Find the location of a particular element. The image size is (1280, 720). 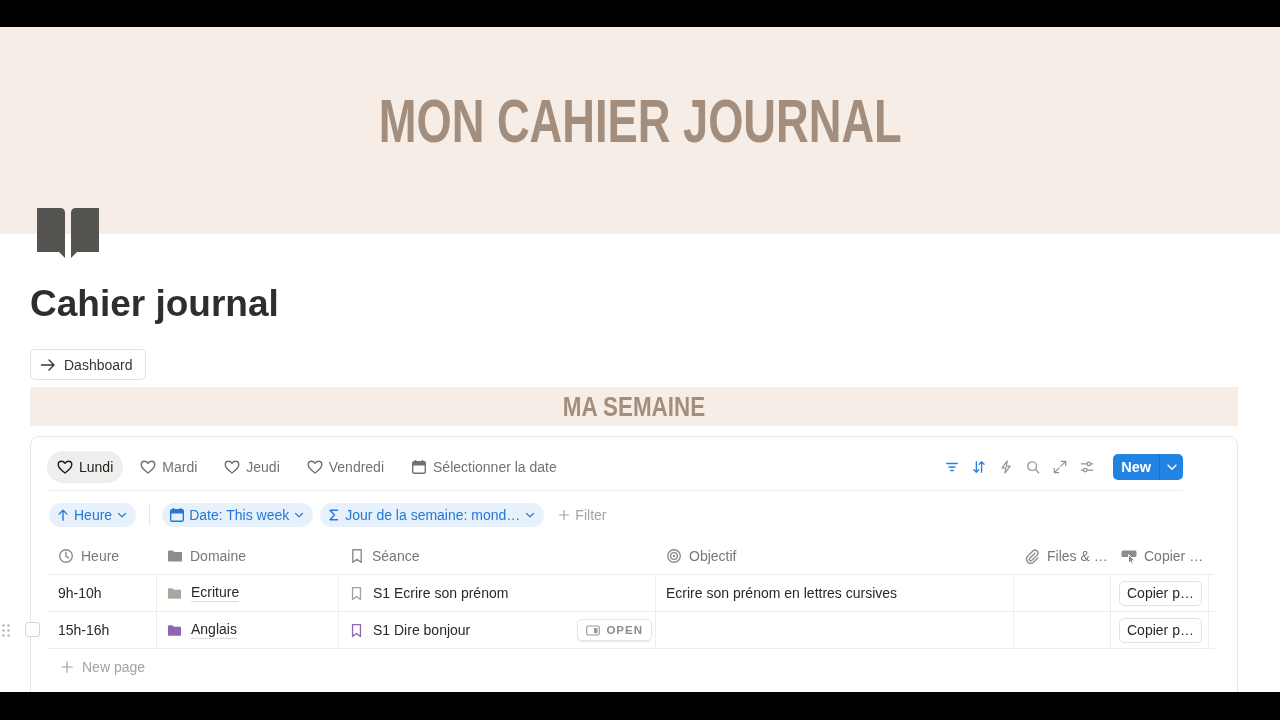

lightning-icon is located at coordinates (1006, 467).